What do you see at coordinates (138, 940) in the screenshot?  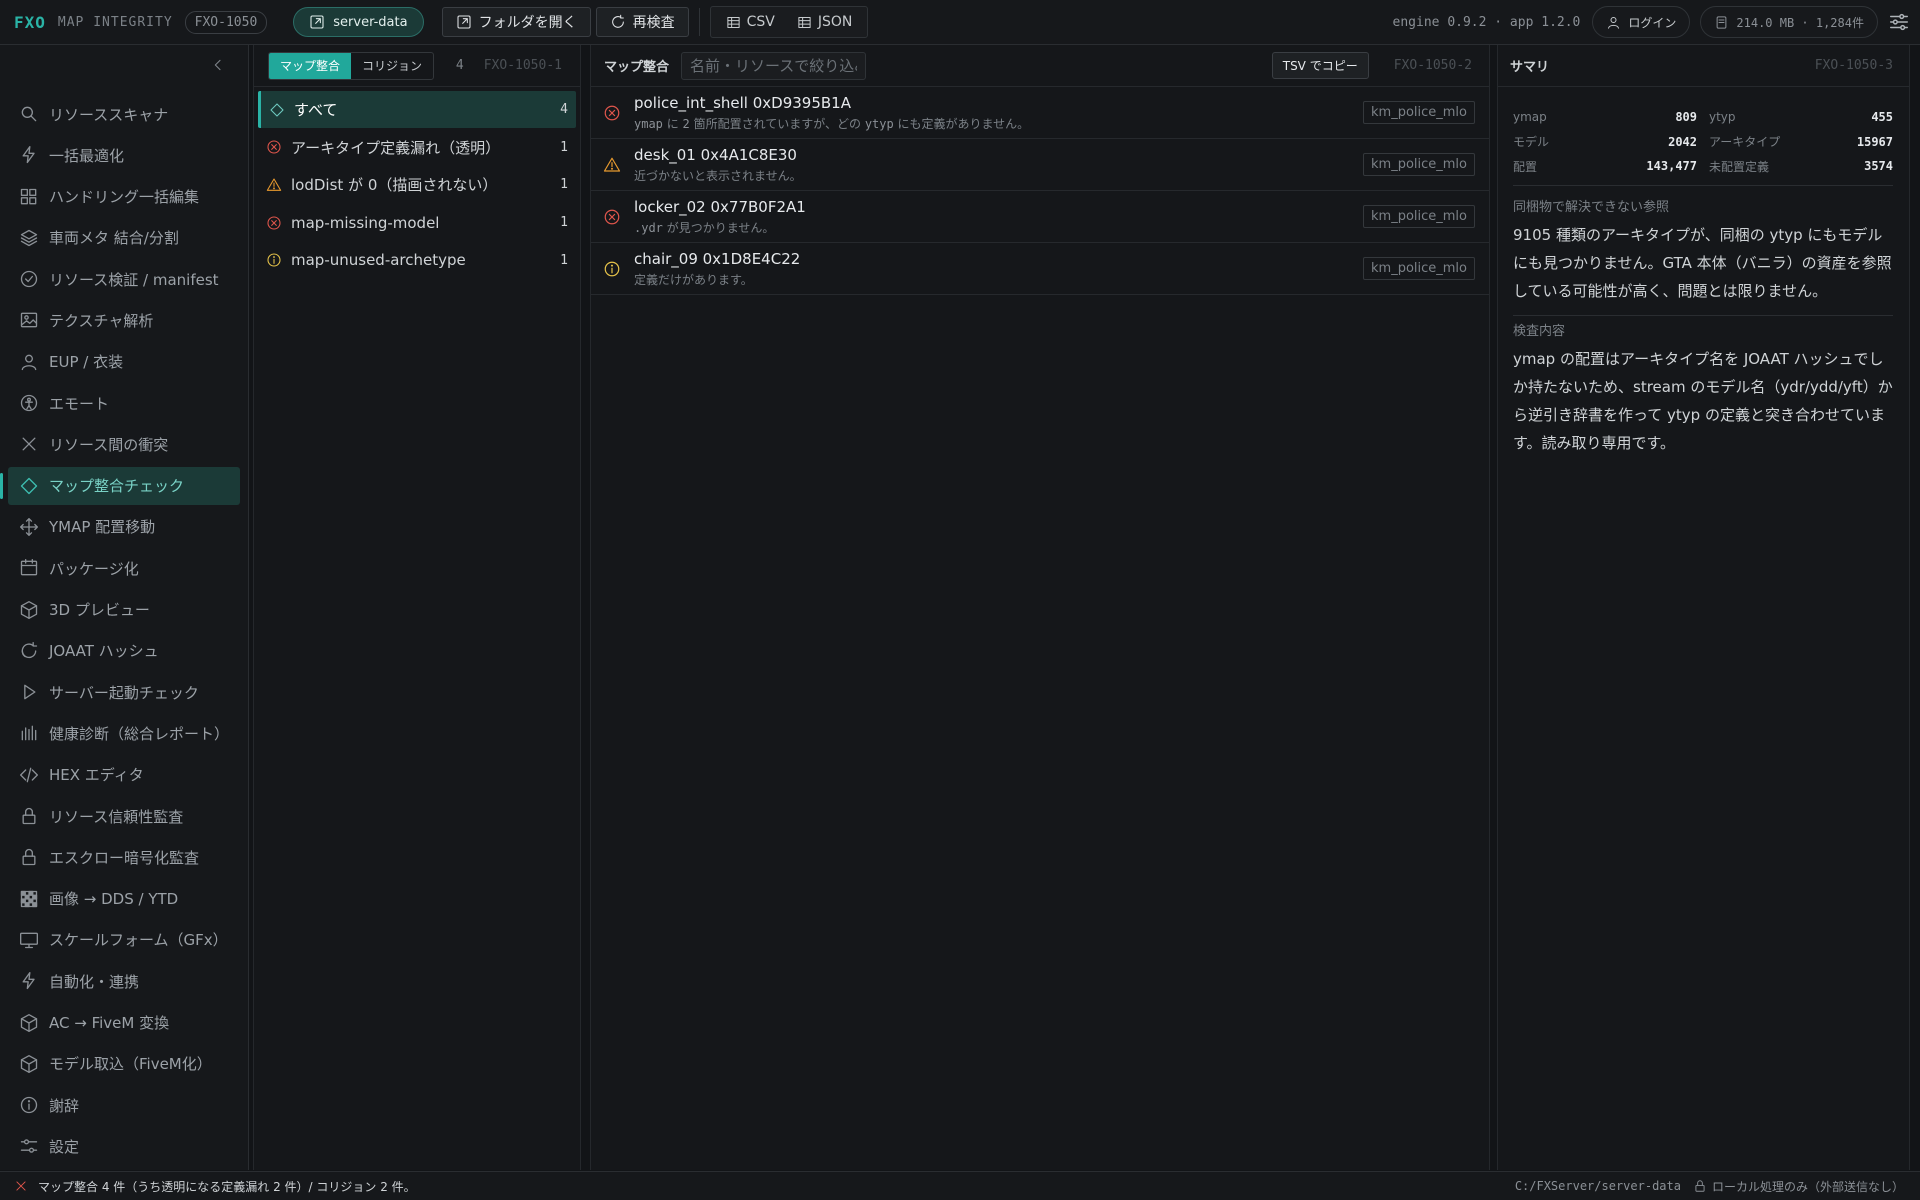 I see `sidebar-item-label: スケールフォーム（GFx）` at bounding box center [138, 940].